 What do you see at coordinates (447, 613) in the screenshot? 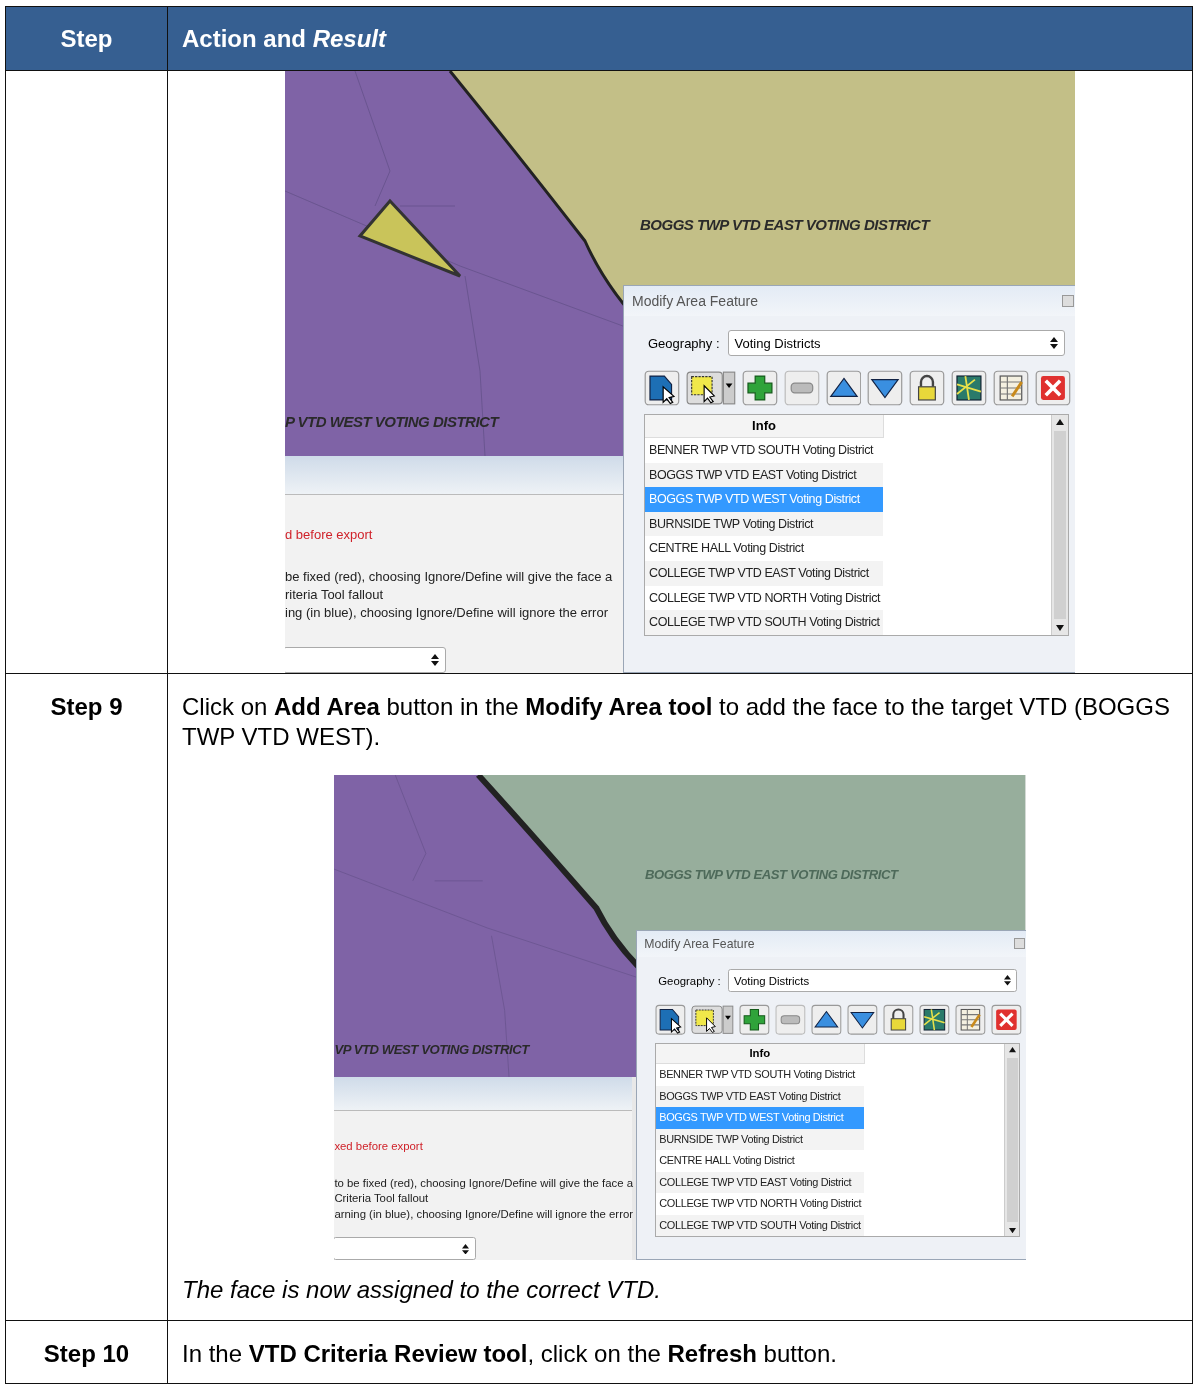
I see `panel-text: ing (in blue), choosing Ignore/Define will ignore the error` at bounding box center [447, 613].